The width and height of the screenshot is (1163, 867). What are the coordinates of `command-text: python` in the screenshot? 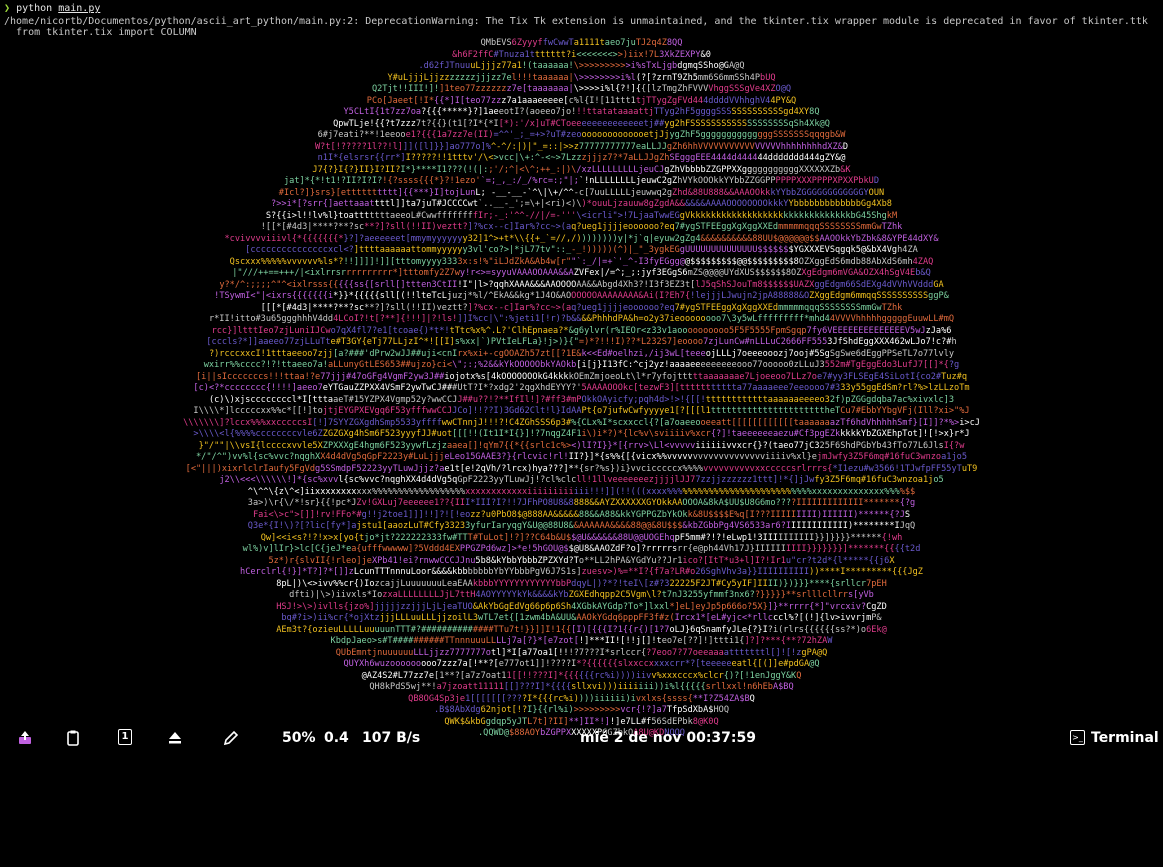 It's located at (37, 8).